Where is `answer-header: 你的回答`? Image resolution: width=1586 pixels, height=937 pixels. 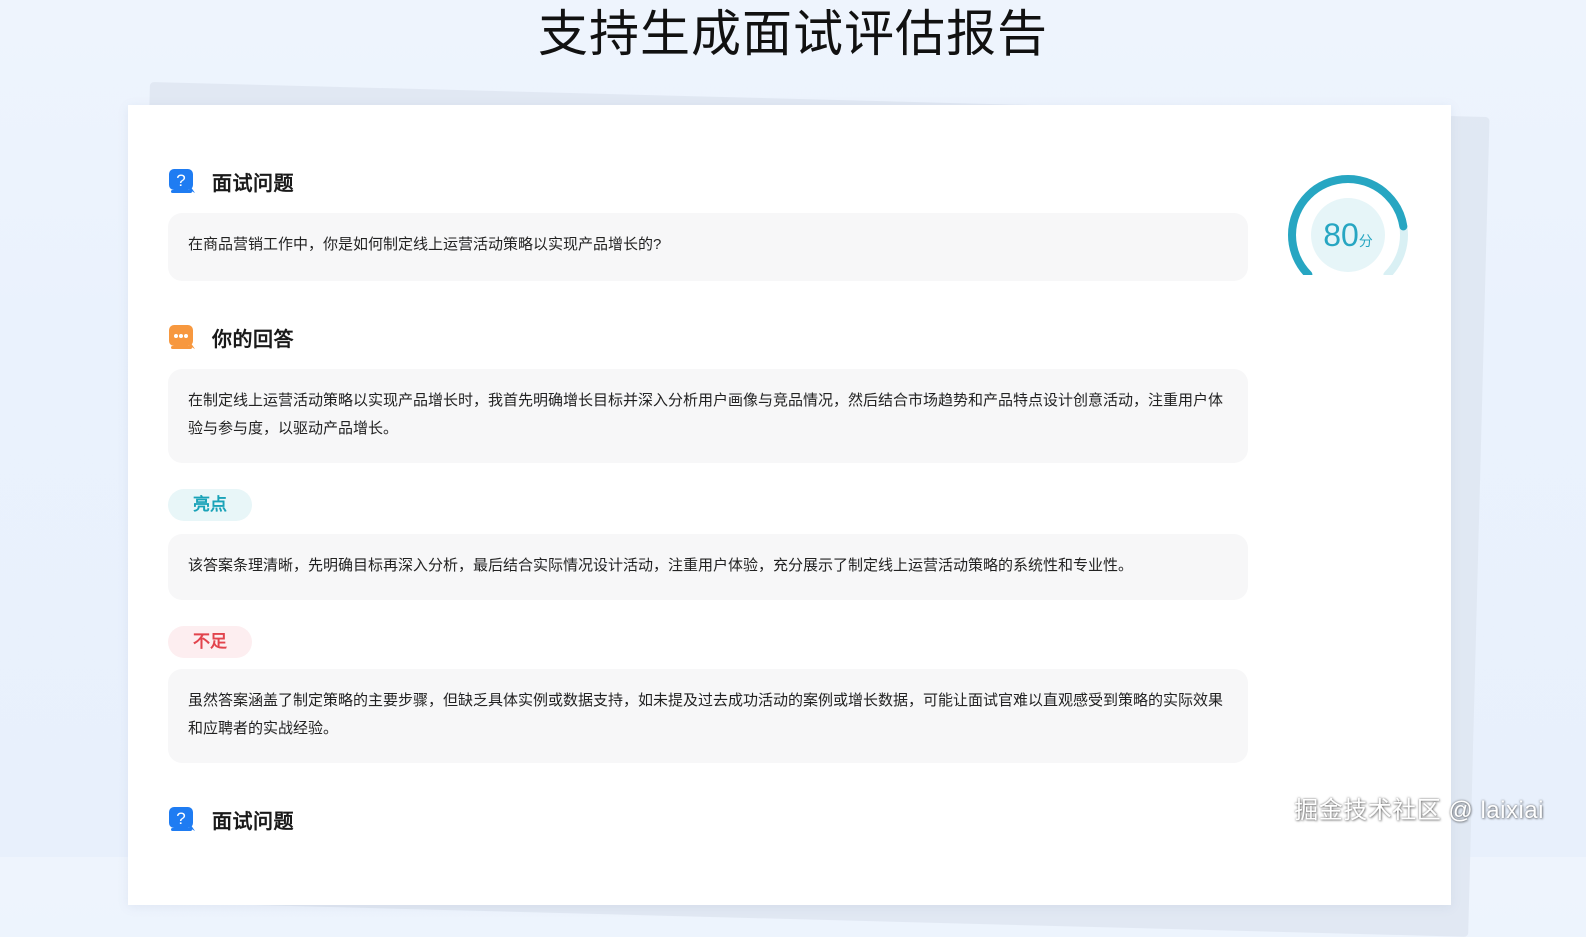
answer-header: 你的回答 is located at coordinates (231, 337).